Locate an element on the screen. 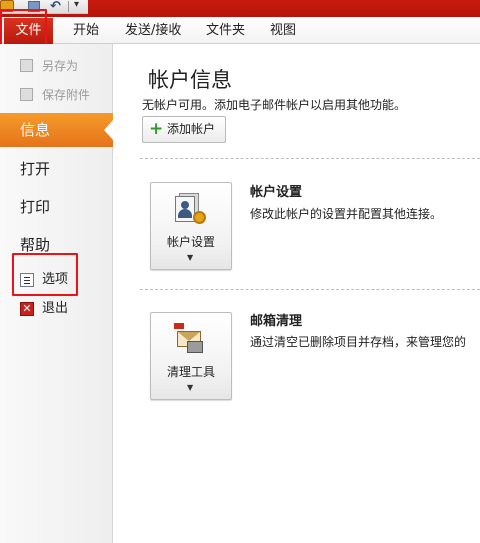 The height and width of the screenshot is (543, 480). nav-item-info: 信息 is located at coordinates (57, 130).